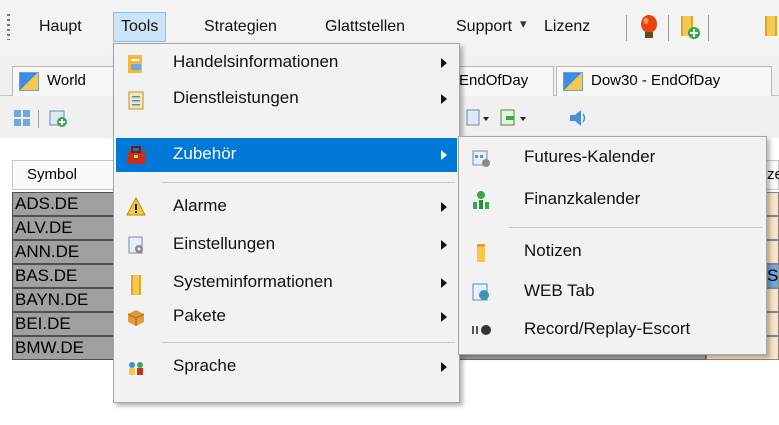  Describe the element at coordinates (656, 80) in the screenshot. I see `tab-label: Dow30 - EndOfDay` at that location.